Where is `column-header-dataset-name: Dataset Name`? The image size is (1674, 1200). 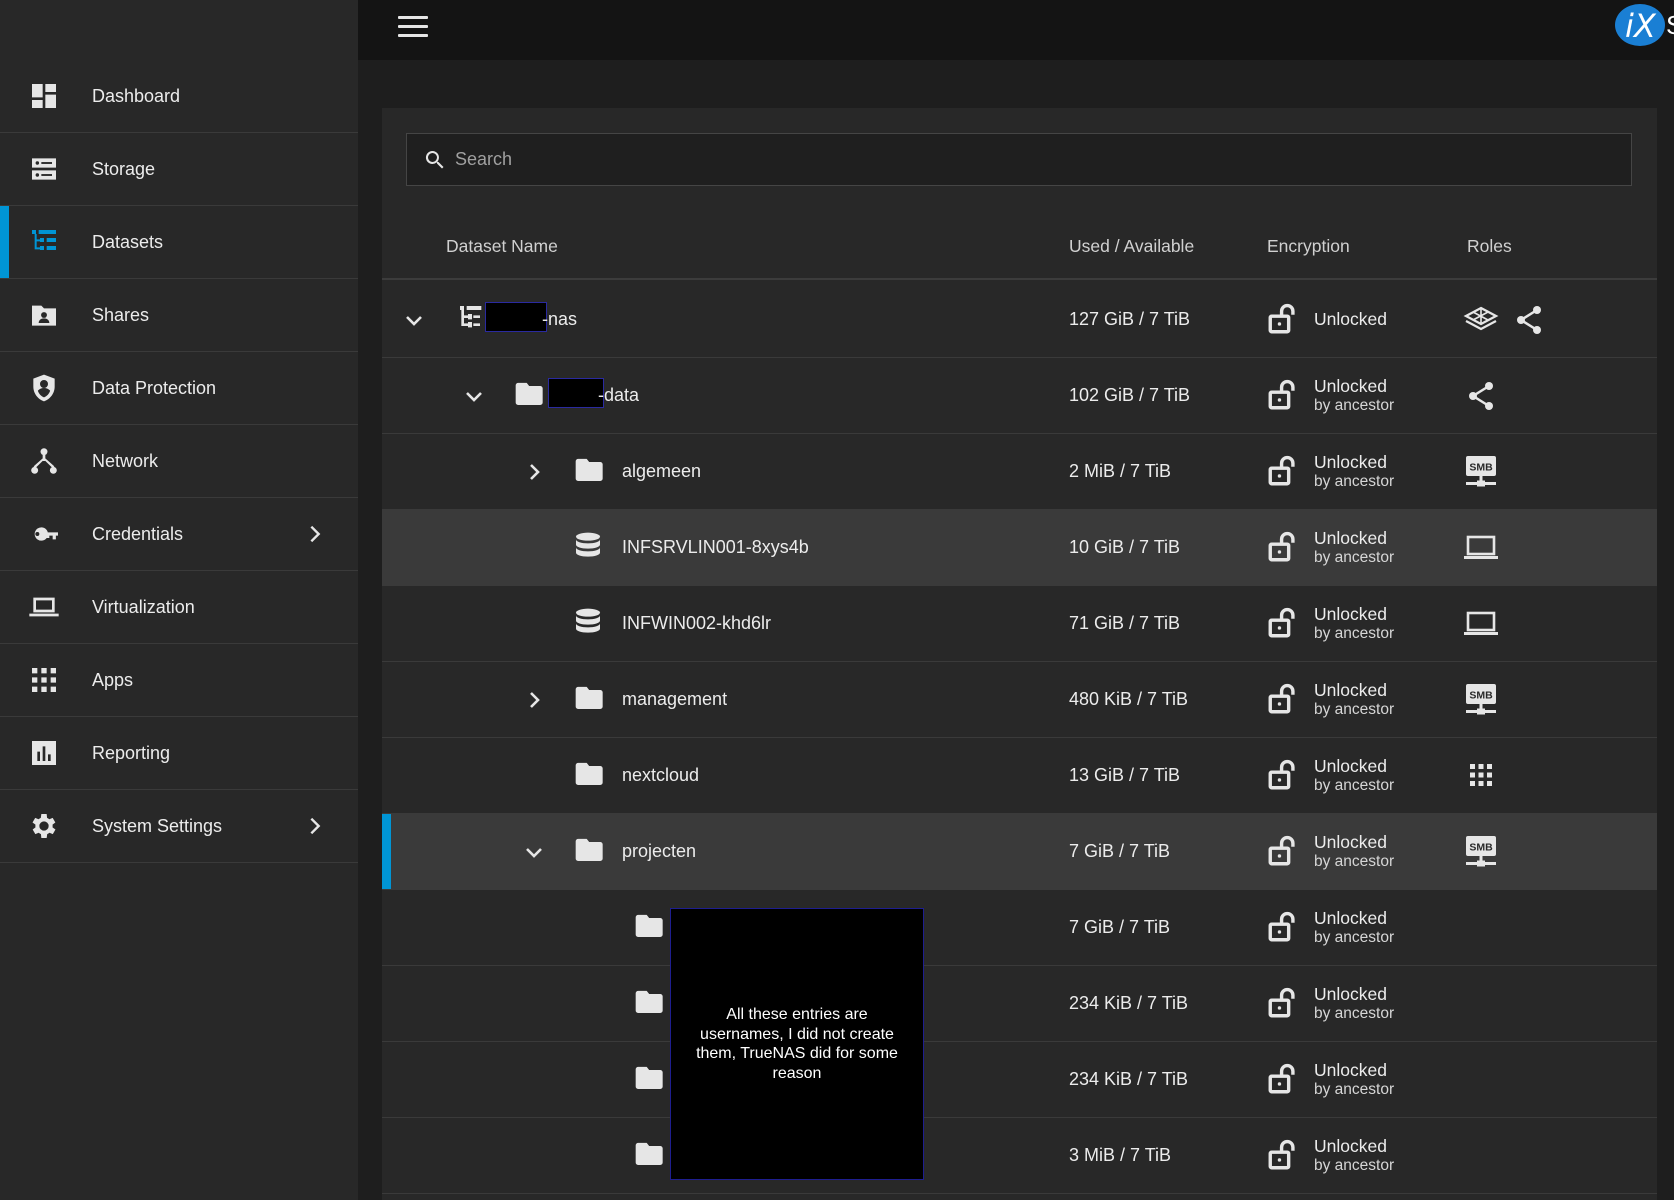
column-header-dataset-name: Dataset Name is located at coordinates (502, 246).